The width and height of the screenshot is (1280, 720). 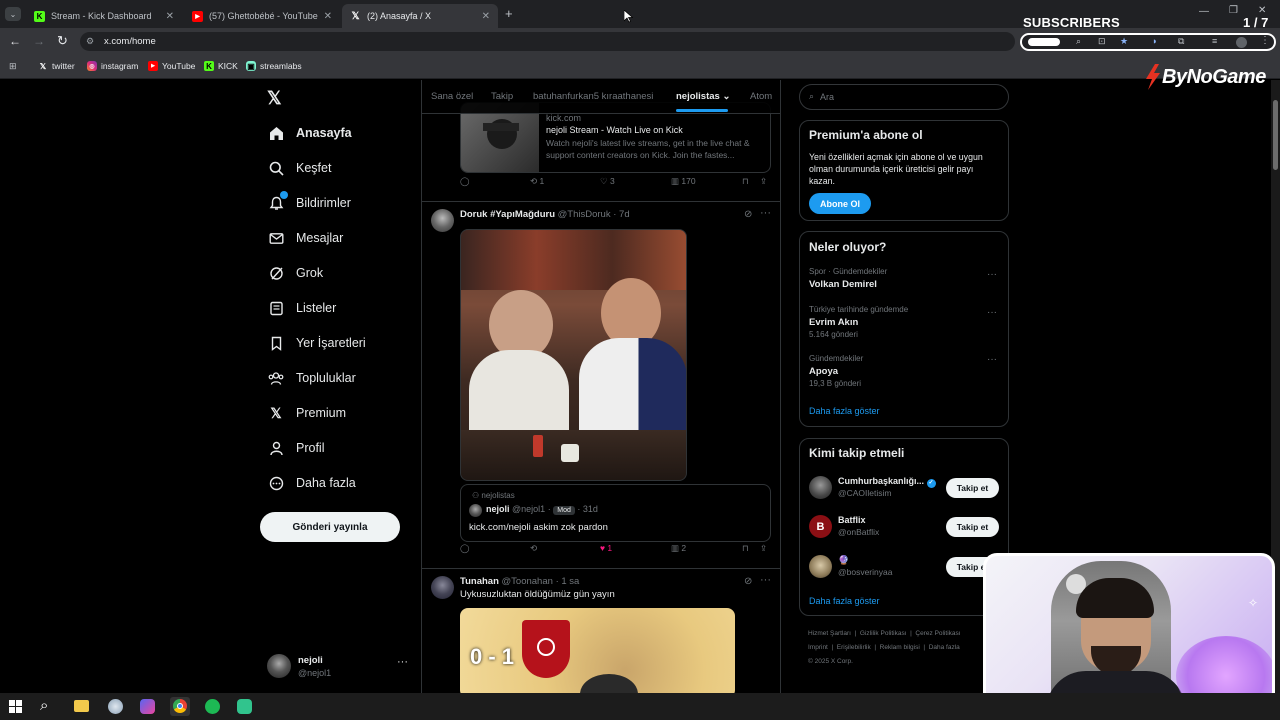 What do you see at coordinates (13, 66) in the screenshot?
I see `apps-icon: ⊞` at bounding box center [13, 66].